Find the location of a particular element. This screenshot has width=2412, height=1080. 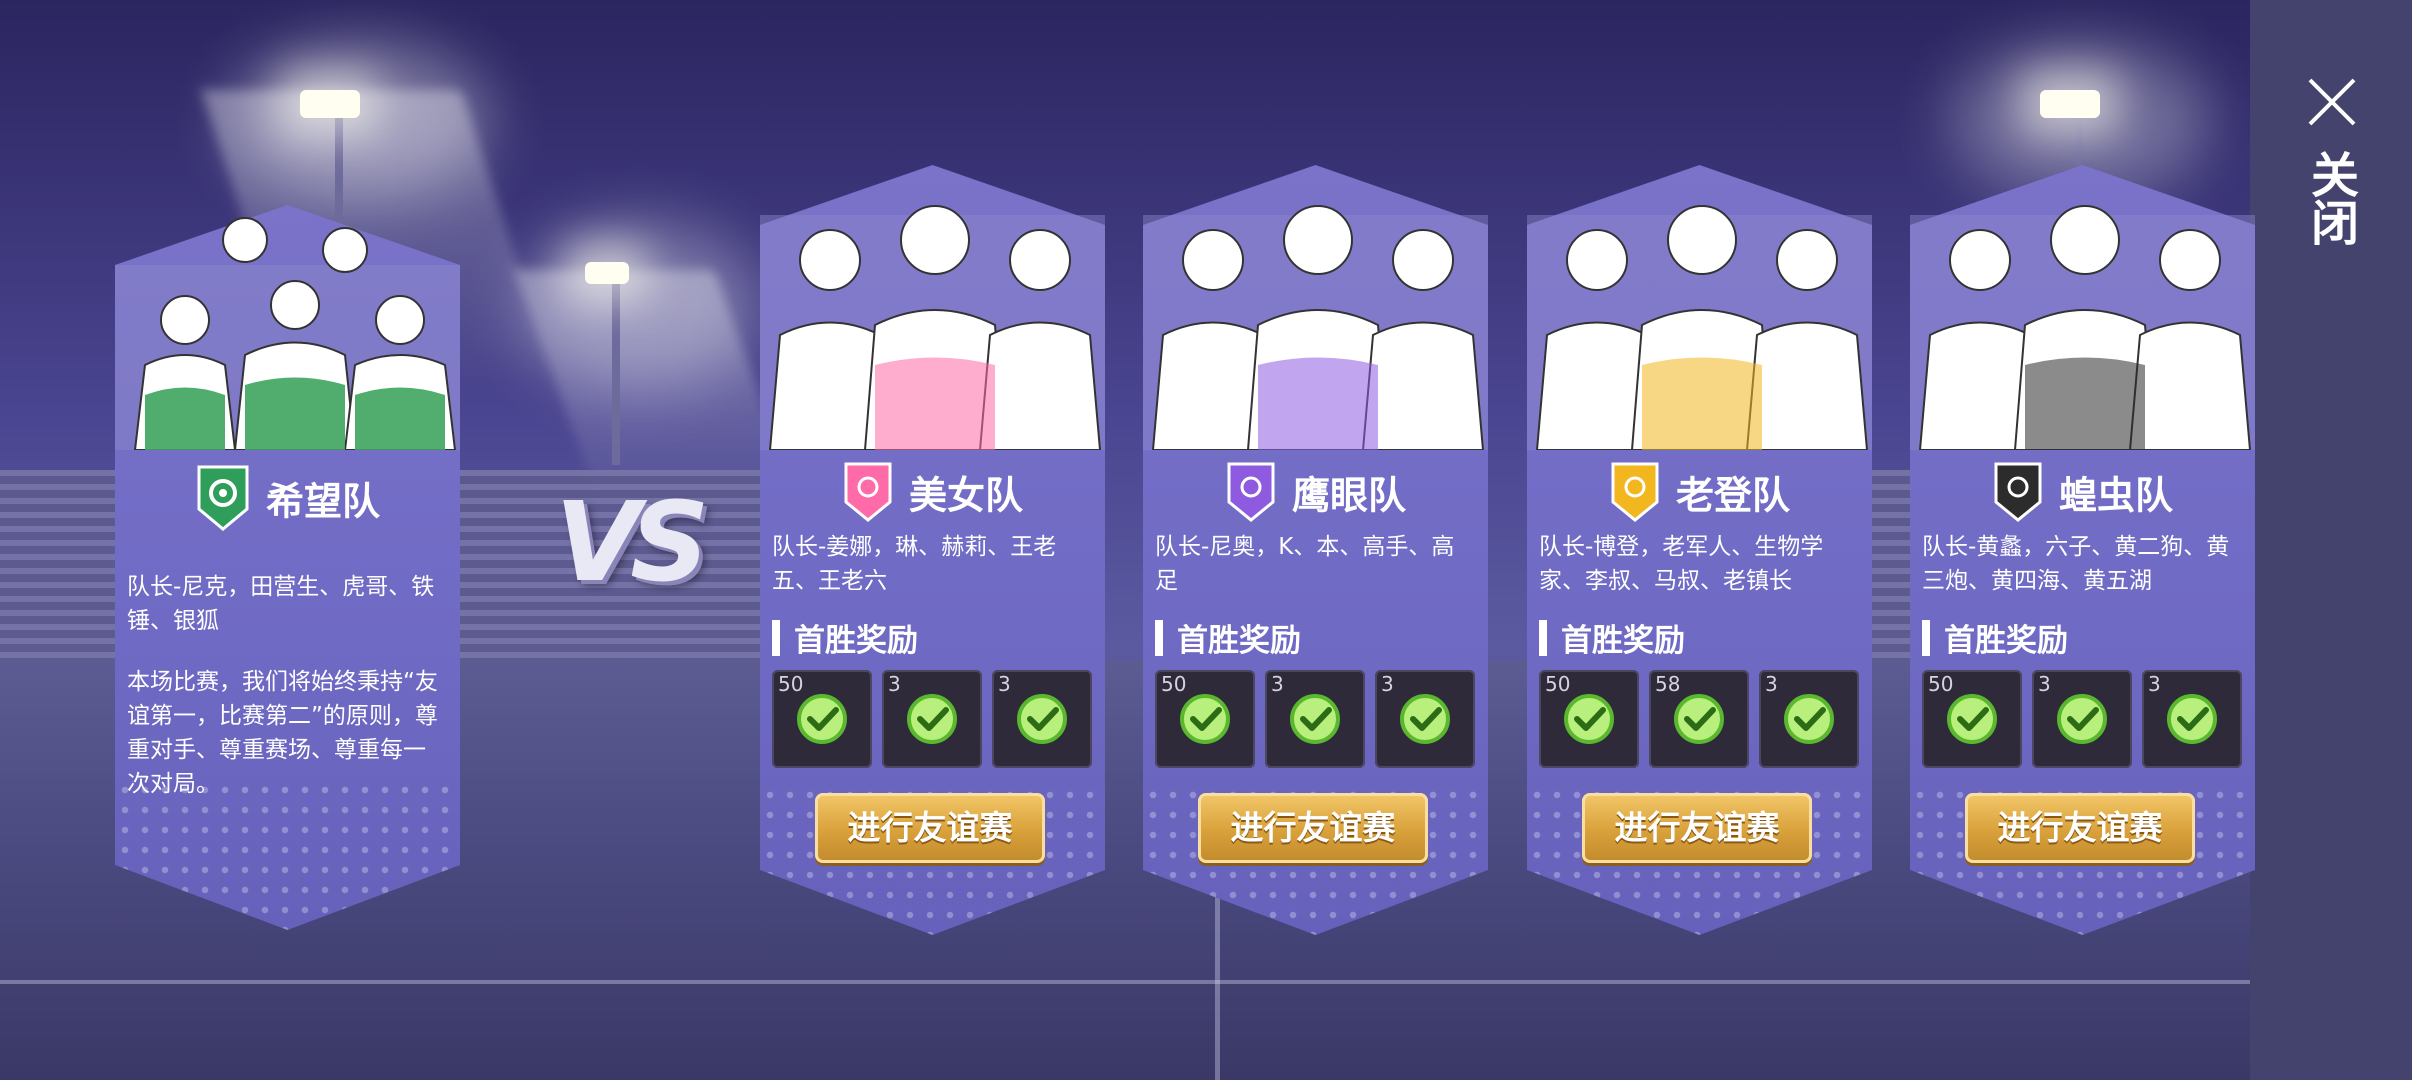

team-members: 队长-黄蠡，六子、黄二狗、黄三炮、黄四海、黄五湖 is located at coordinates (2076, 564).